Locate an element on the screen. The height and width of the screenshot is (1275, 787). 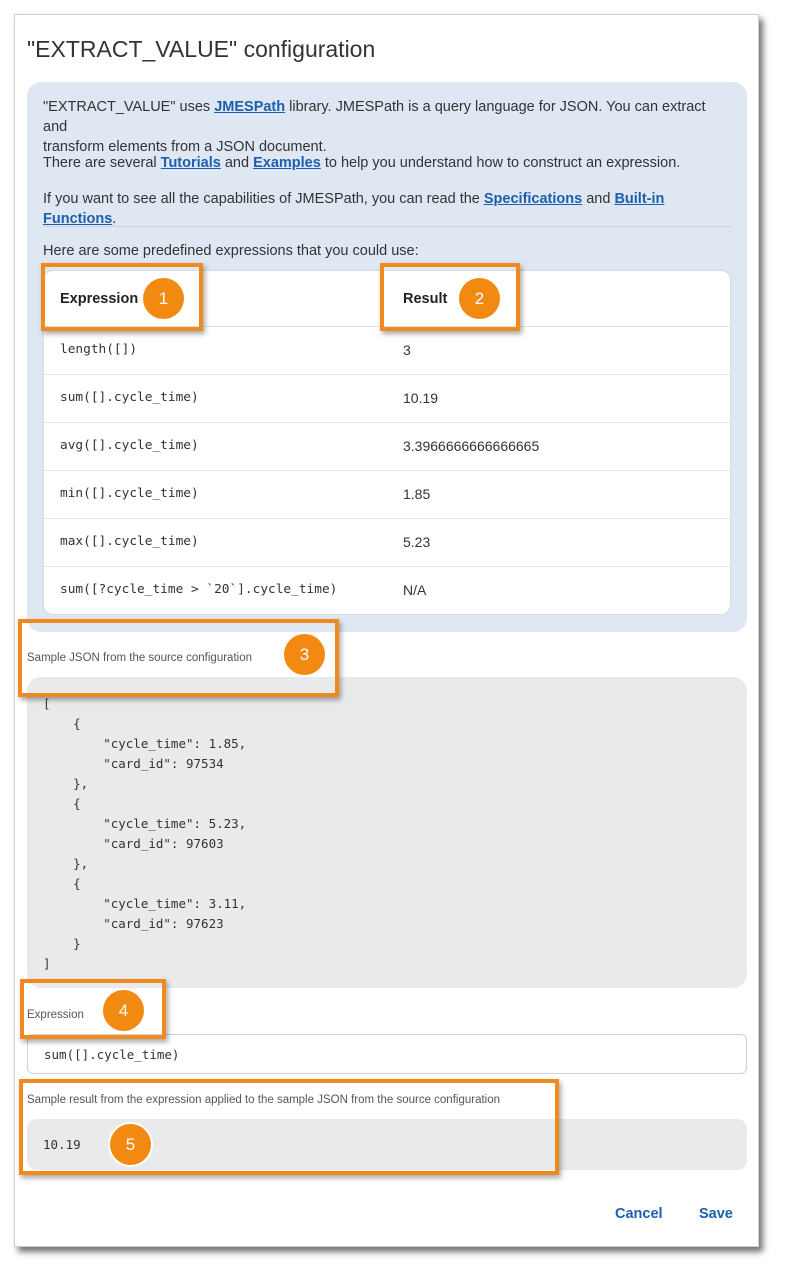
table-row: length([]) 3 is located at coordinates (387, 351).